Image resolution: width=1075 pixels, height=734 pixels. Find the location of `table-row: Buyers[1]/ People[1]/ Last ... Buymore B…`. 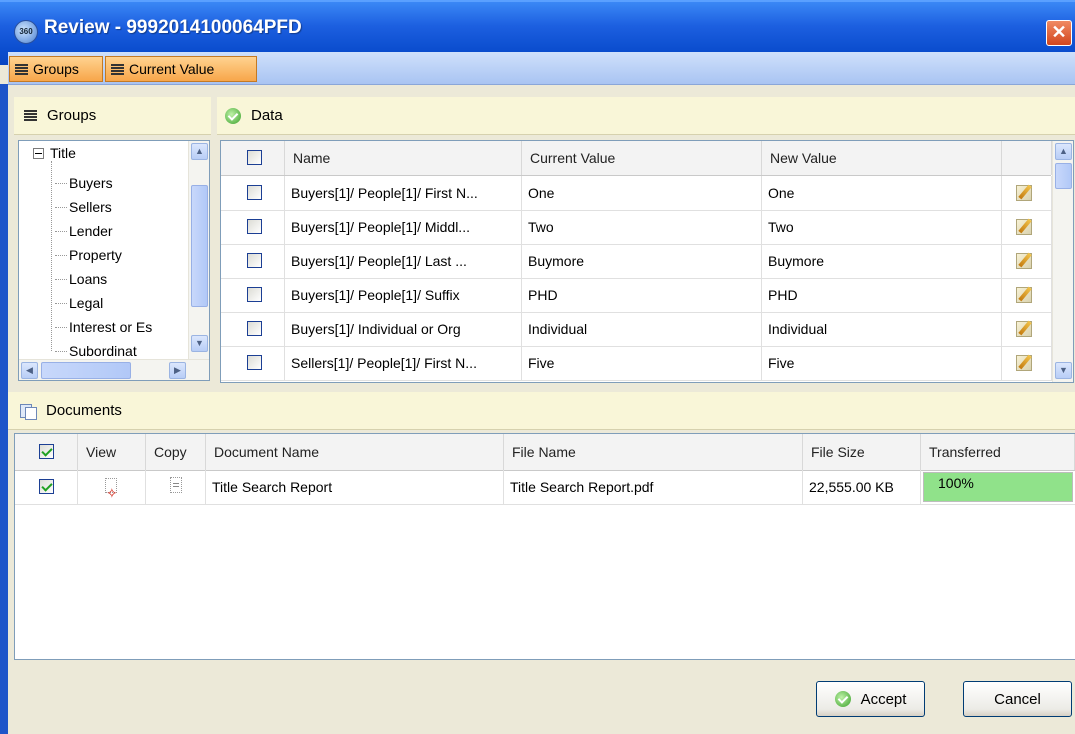

table-row: Buyers[1]/ People[1]/ Last ... Buymore B… is located at coordinates (637, 261).